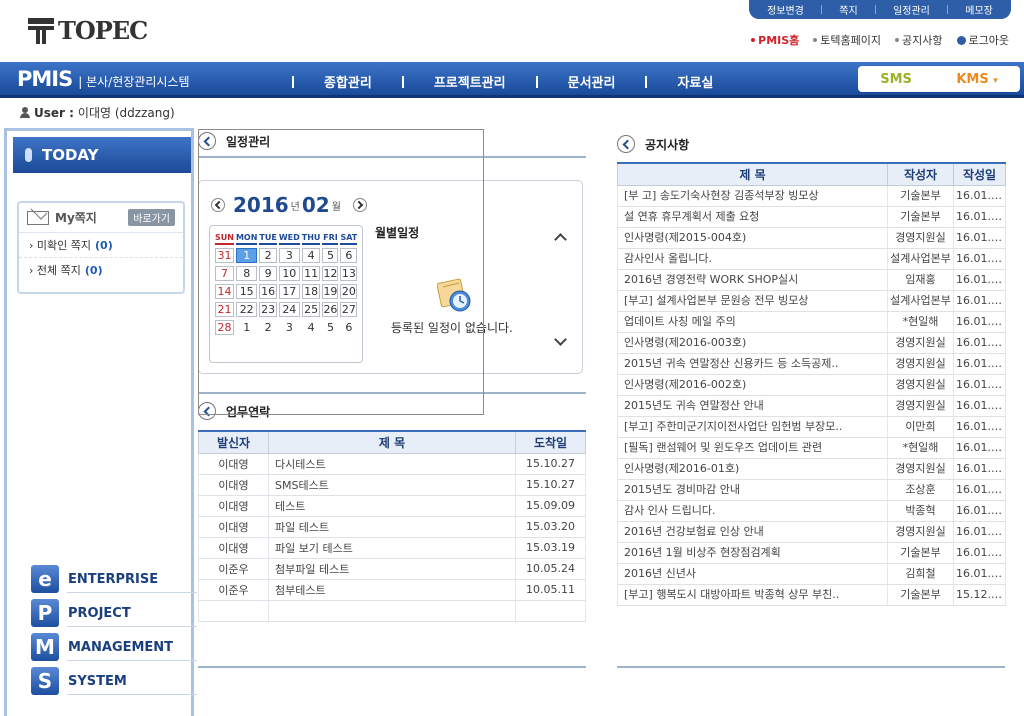  Describe the element at coordinates (752, 427) in the screenshot. I see `notice-title-cell: [부고] 주한미군기지이전사업단 임헌범 부장모..` at that location.